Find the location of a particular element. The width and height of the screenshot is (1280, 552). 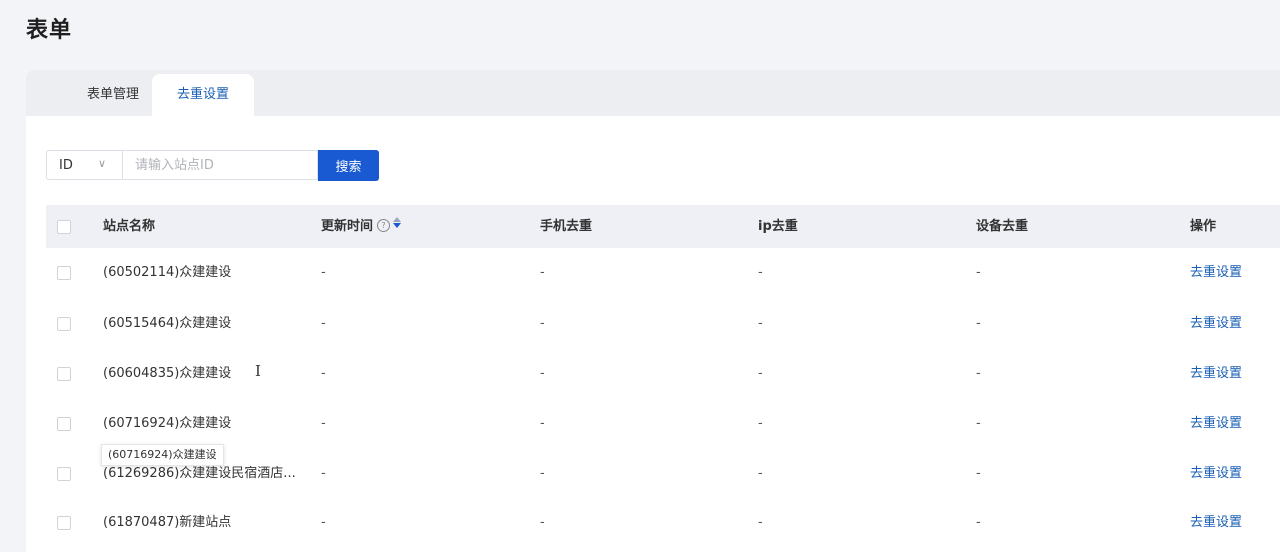

site-id-search-input is located at coordinates (220, 165).